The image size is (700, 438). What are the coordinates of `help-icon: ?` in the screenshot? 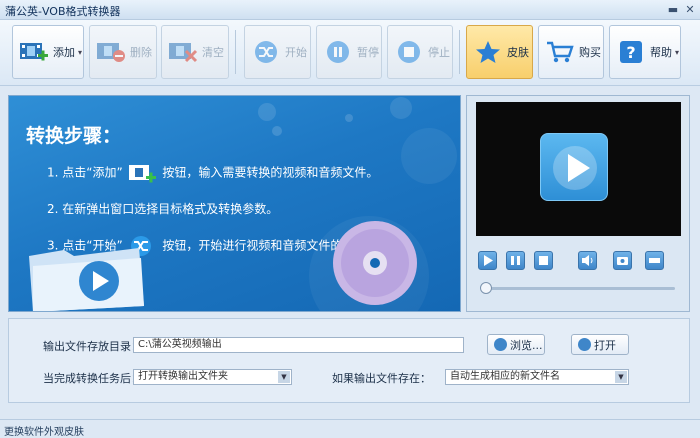 It's located at (631, 52).